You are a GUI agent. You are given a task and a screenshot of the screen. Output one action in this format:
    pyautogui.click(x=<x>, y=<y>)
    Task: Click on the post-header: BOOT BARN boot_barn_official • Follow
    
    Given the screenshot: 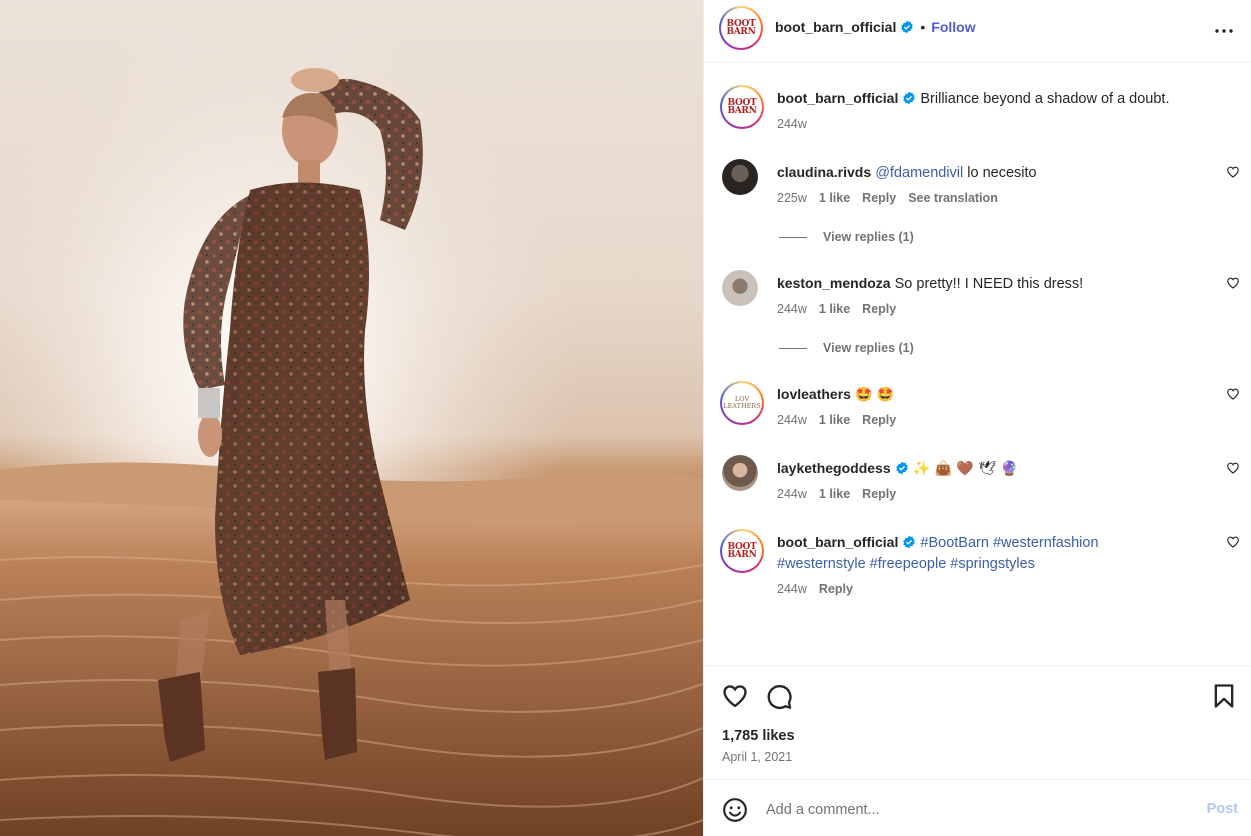 What is the action you would take?
    pyautogui.click(x=977, y=31)
    